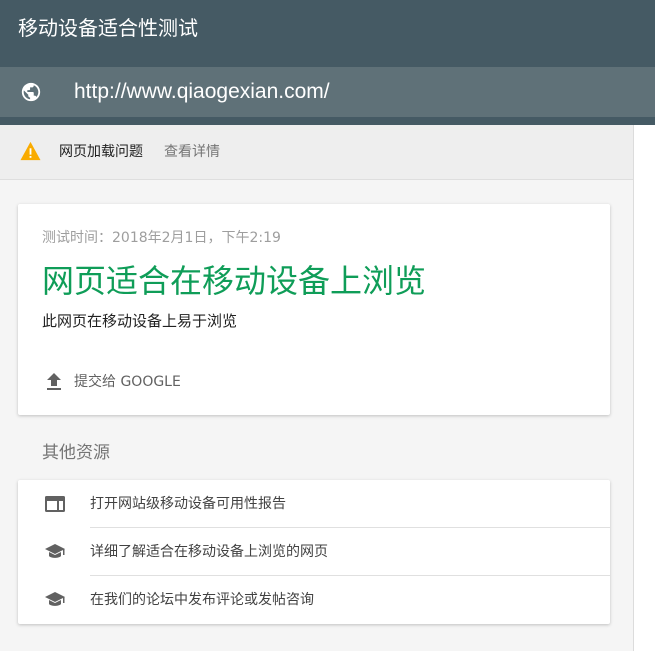 The height and width of the screenshot is (651, 655). I want to click on resource-label: 在我们的论坛中发布评论或发帖咨询, so click(202, 600).